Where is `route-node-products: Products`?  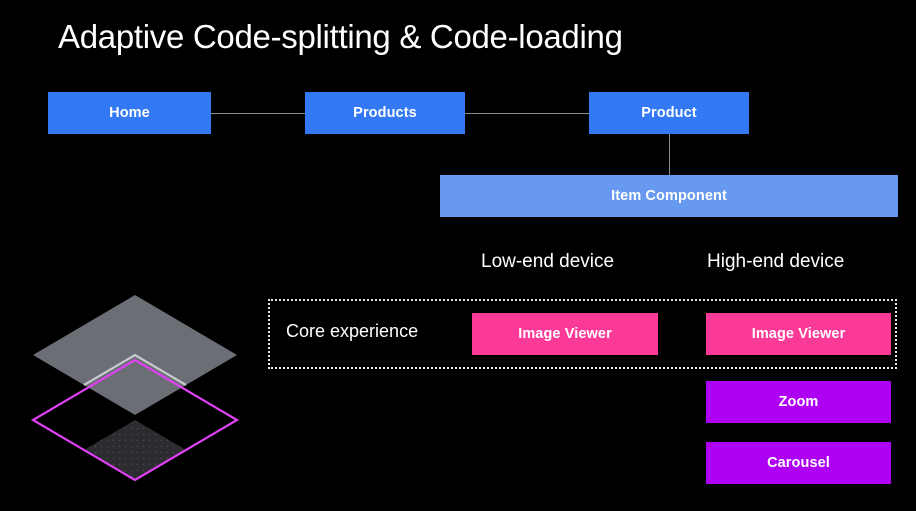
route-node-products: Products is located at coordinates (385, 113).